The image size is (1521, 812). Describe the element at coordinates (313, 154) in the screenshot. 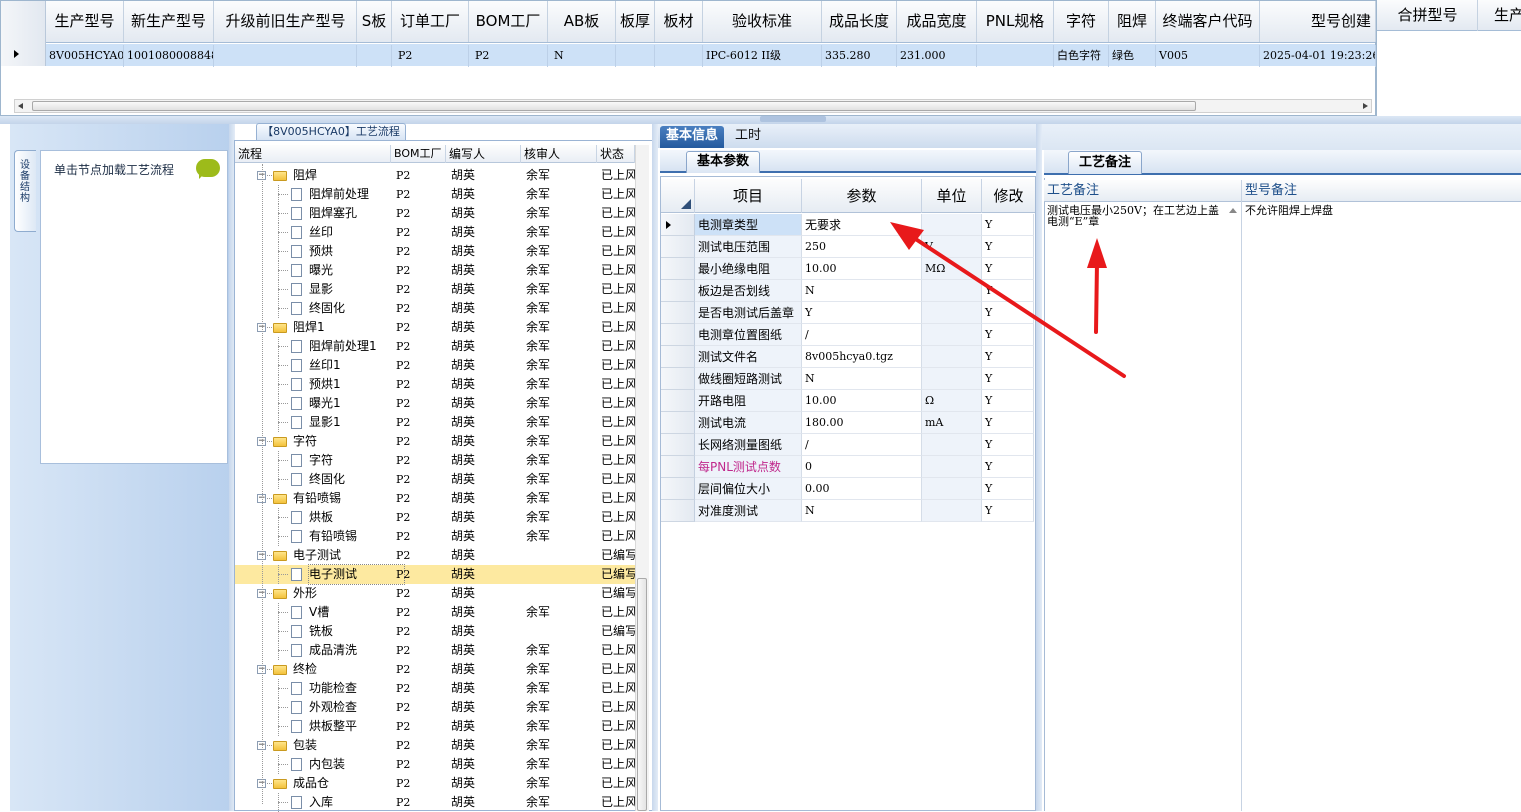

I see `tree-header-flow: 流程` at that location.